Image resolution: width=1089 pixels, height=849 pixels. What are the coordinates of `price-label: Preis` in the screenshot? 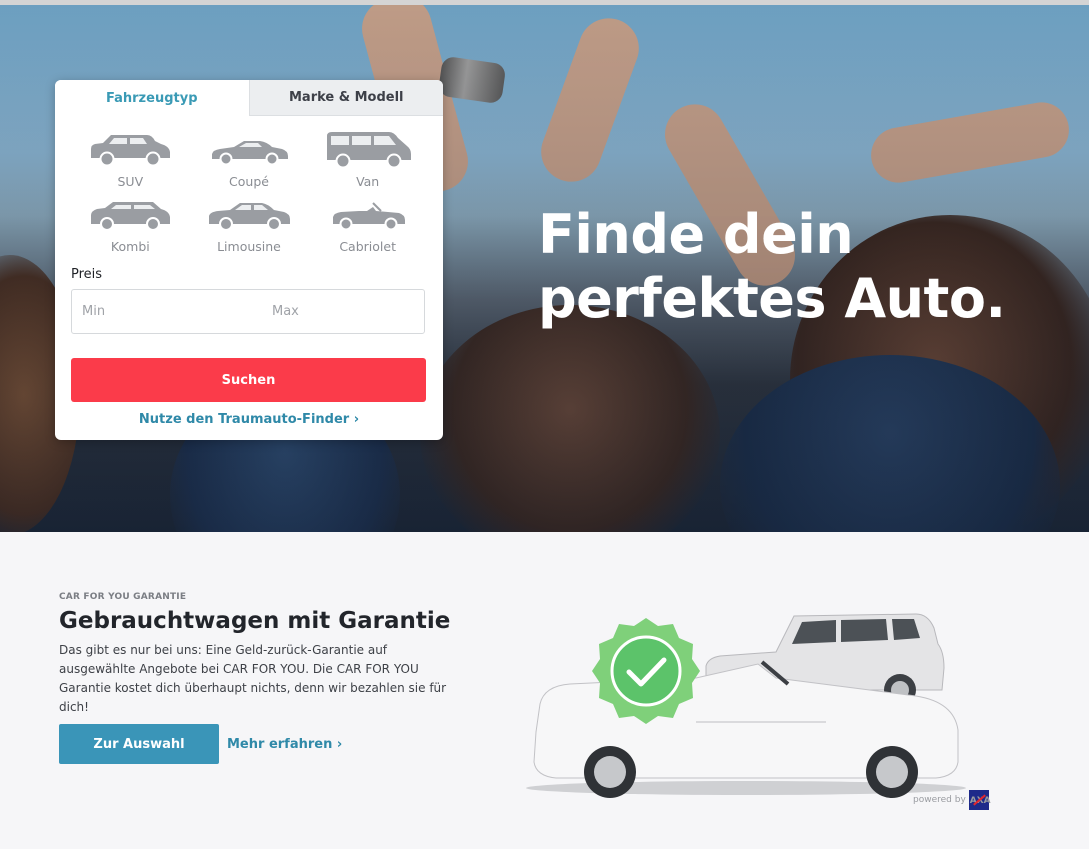 It's located at (87, 274).